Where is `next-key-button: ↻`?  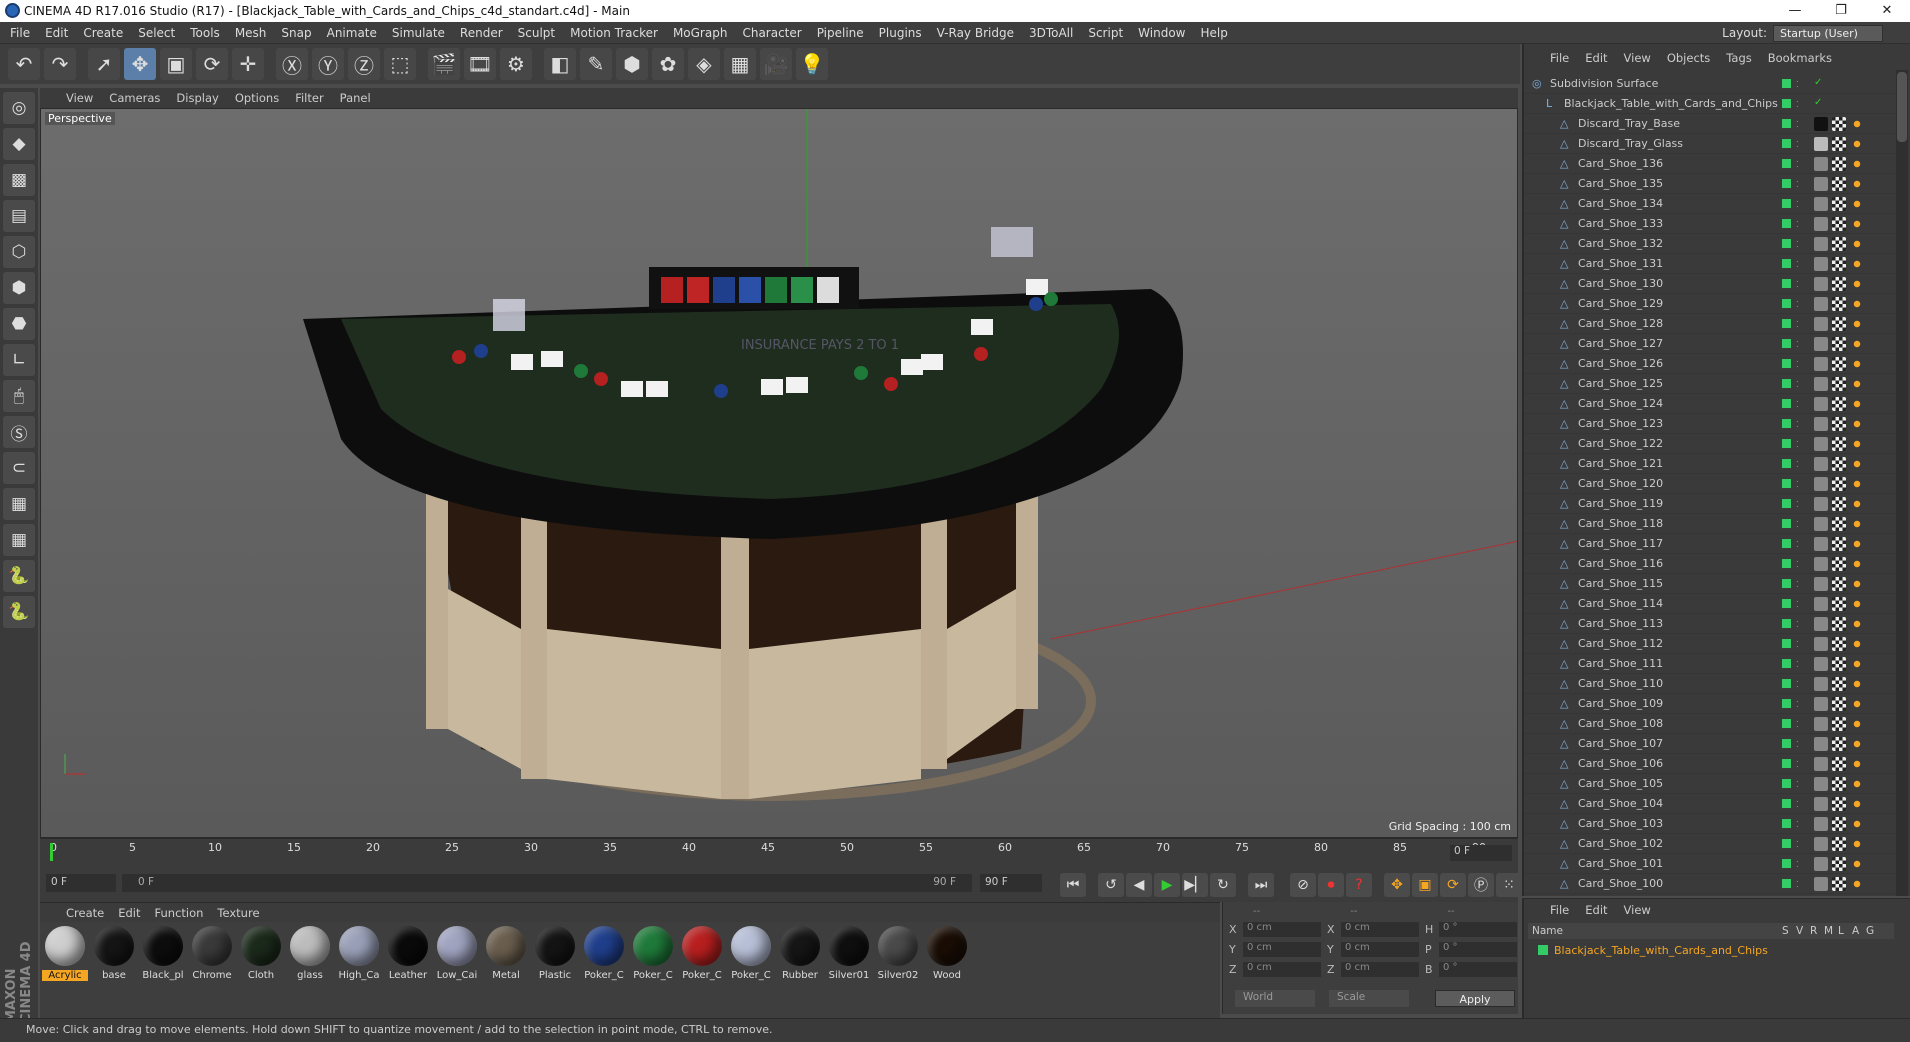 next-key-button: ↻ is located at coordinates (1223, 885).